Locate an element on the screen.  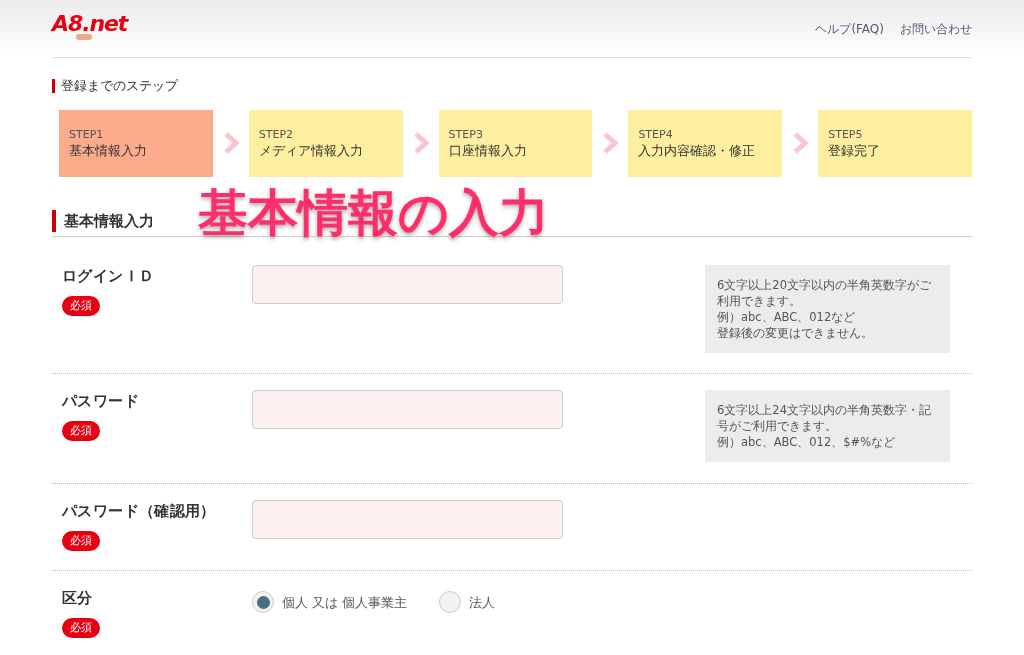
section-title: 基本情報入力 is located at coordinates (109, 221).